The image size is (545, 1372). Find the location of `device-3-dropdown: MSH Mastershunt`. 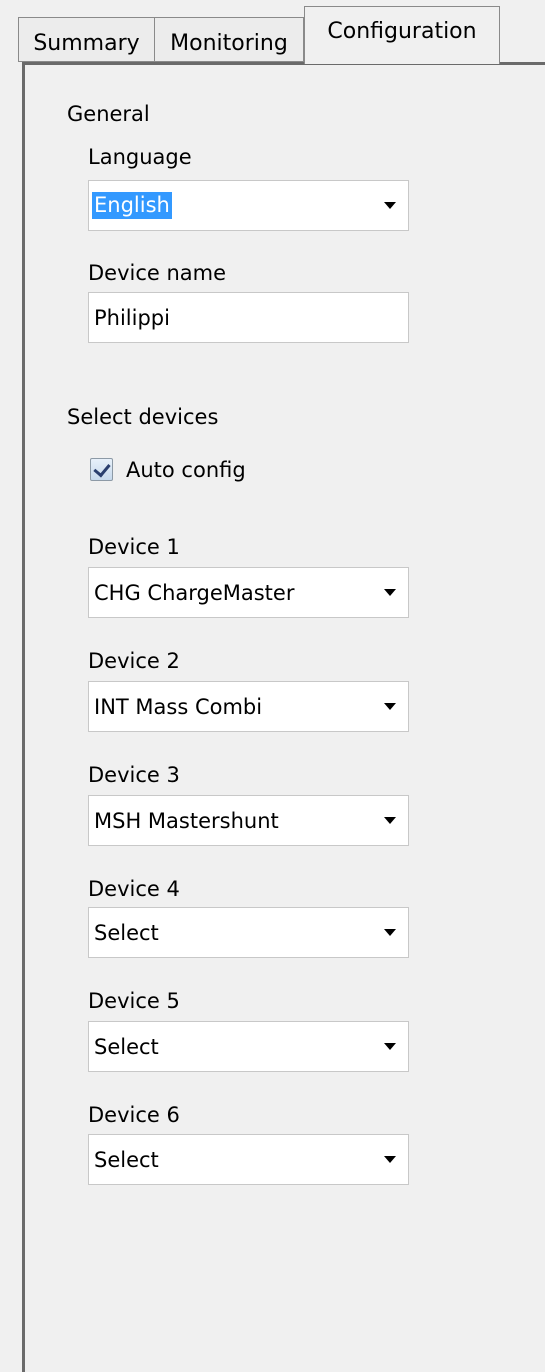

device-3-dropdown: MSH Mastershunt is located at coordinates (248, 820).